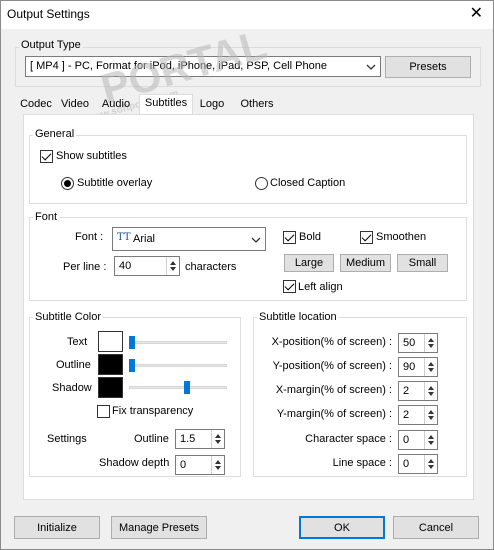 This screenshot has width=494, height=550. What do you see at coordinates (151, 439) in the screenshot?
I see `outline-setting-label: Outline` at bounding box center [151, 439].